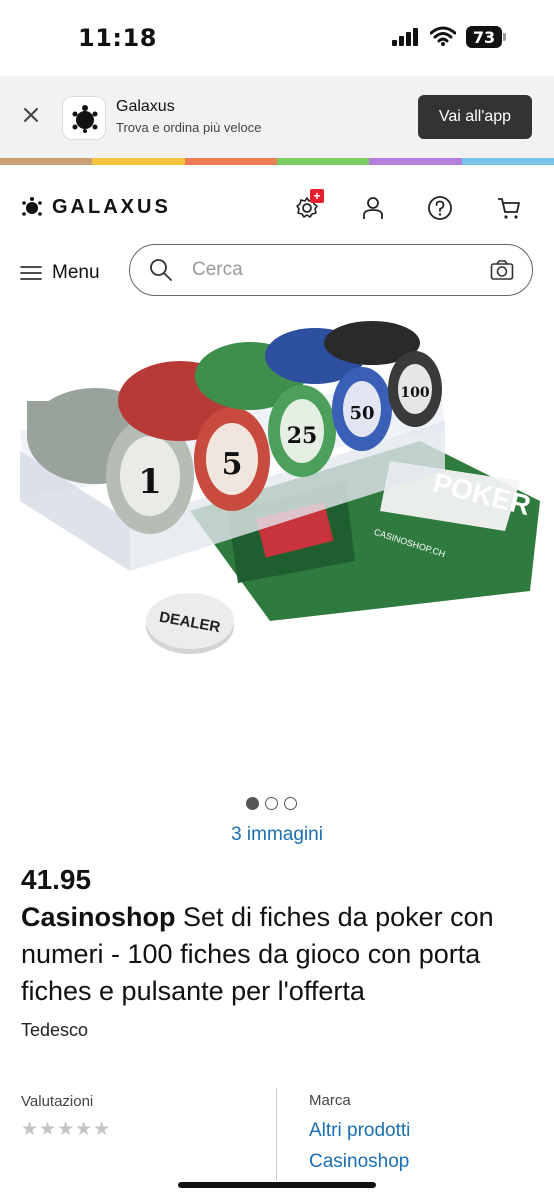  Describe the element at coordinates (277, 243) in the screenshot. I see `site-header: GALAXUS + Menu Cerca` at that location.